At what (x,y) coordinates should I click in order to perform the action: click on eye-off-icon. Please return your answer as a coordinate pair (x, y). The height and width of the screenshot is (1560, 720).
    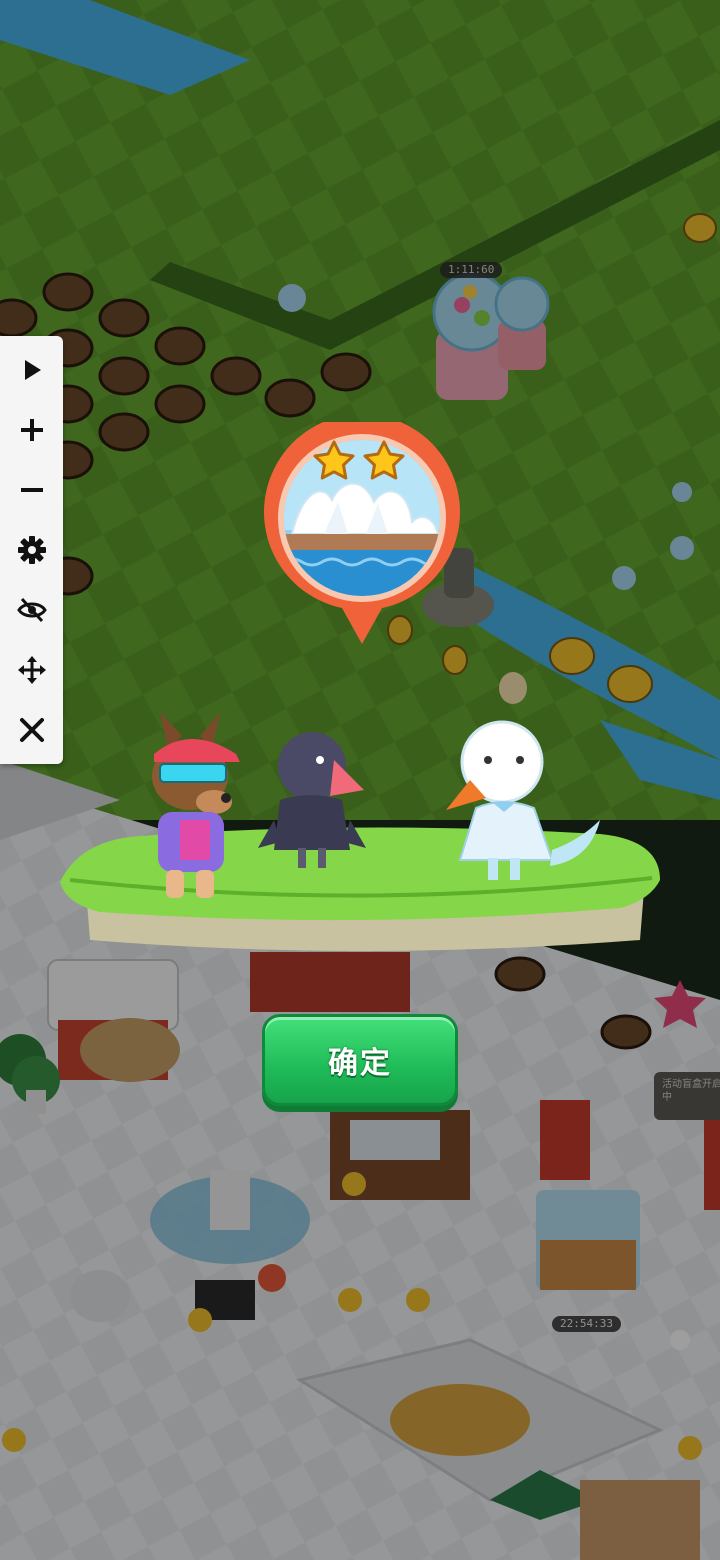
    Looking at the image, I should click on (31, 610).